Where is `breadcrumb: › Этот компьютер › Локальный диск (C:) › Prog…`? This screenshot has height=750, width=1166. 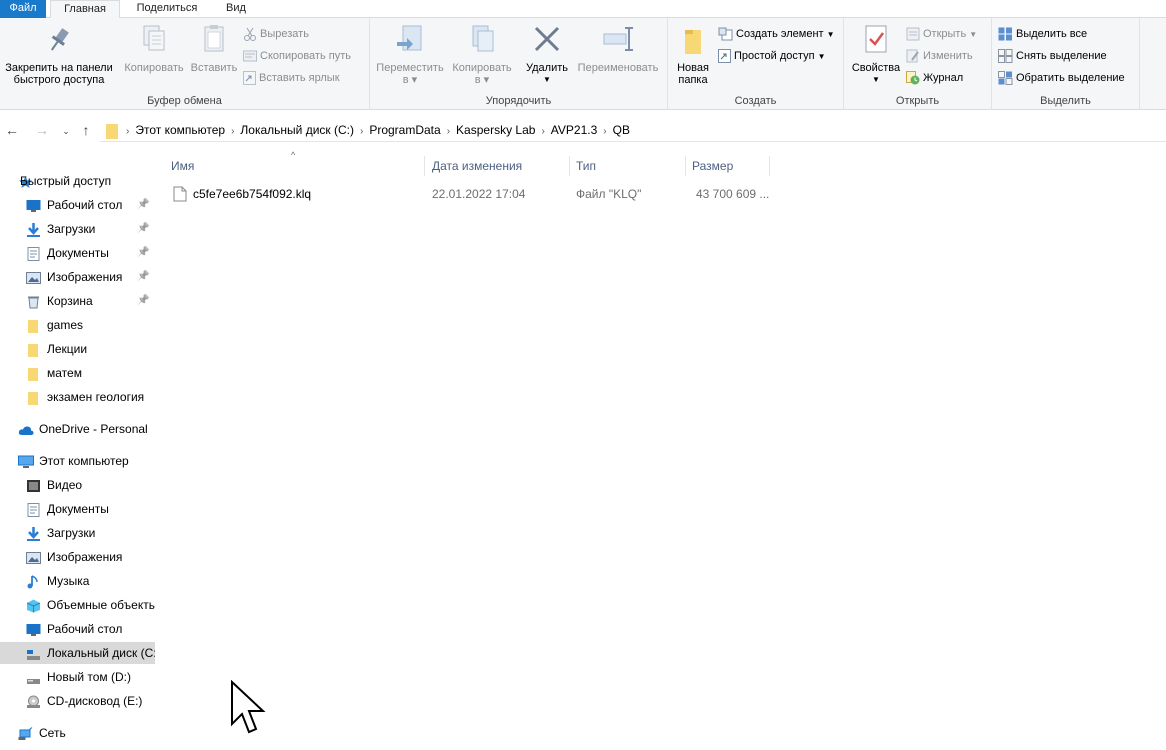
breadcrumb: › Этот компьютер › Локальный диск (C:) › Prog… is located at coordinates (381, 130).